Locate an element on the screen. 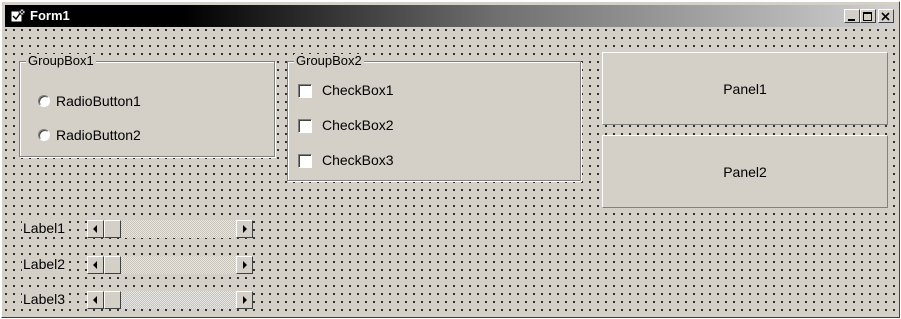  checkbox-3-label: CheckBox3 is located at coordinates (358, 160).